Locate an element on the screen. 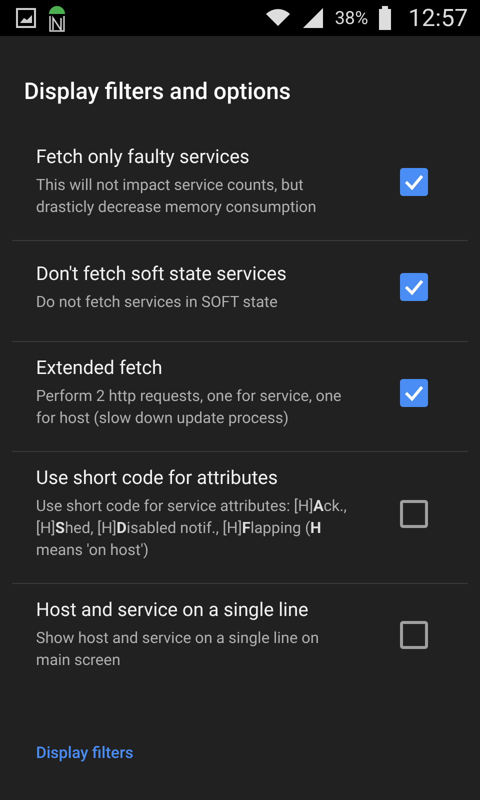 This screenshot has height=800, width=480. battery-icon is located at coordinates (385, 18).